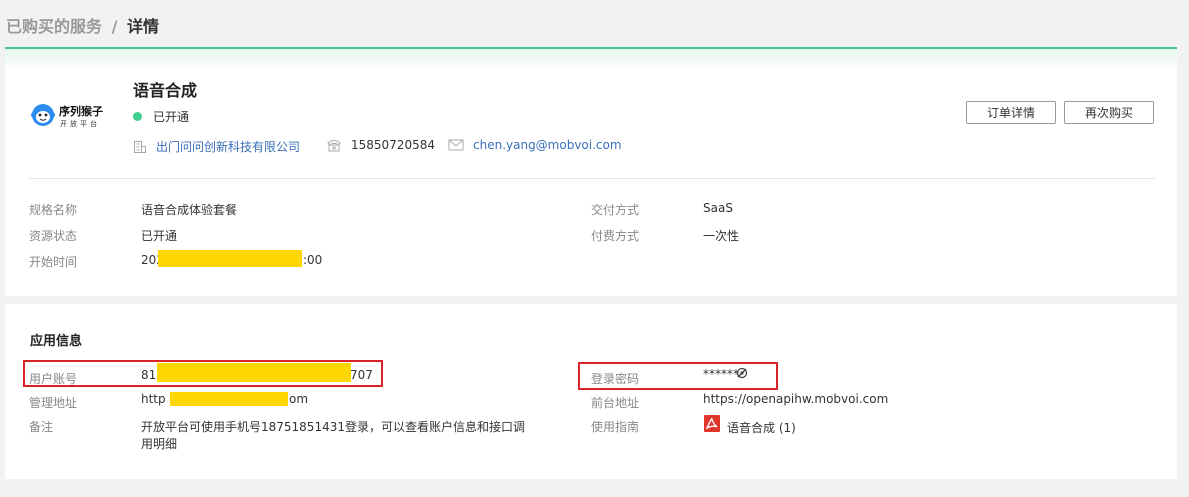  What do you see at coordinates (712, 425) in the screenshot?
I see `pdf-icon` at bounding box center [712, 425].